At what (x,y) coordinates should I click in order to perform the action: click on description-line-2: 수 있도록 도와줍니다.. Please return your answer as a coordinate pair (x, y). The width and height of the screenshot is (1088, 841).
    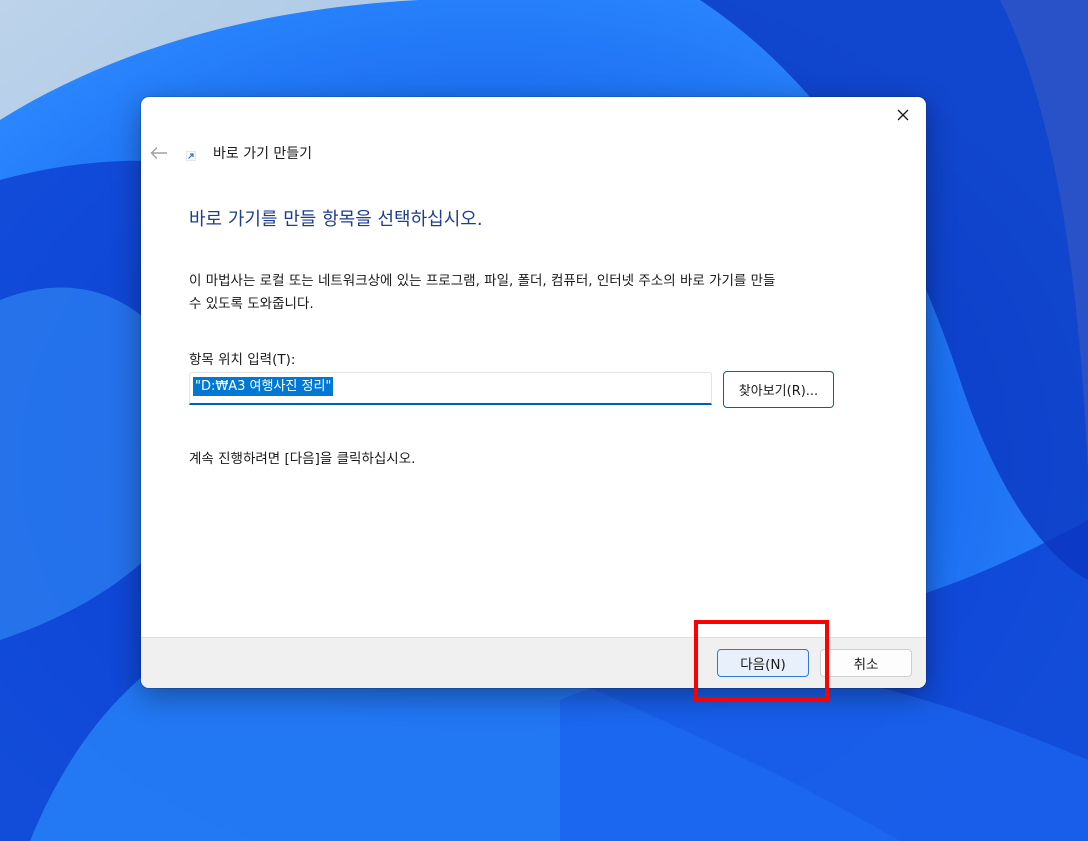
    Looking at the image, I should click on (251, 304).